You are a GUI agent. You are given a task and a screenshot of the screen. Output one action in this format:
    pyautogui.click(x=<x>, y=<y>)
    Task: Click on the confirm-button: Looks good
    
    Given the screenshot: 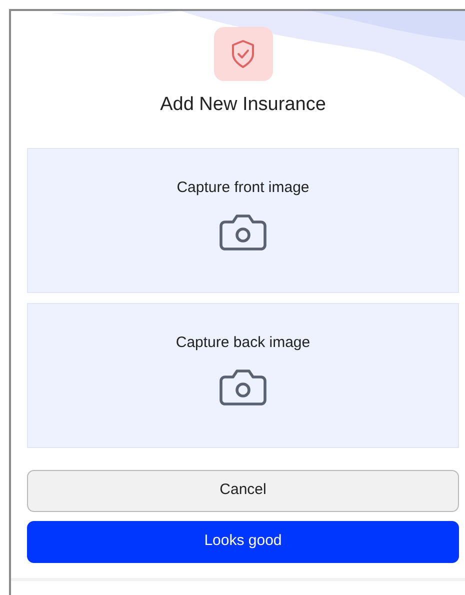 What is the action you would take?
    pyautogui.click(x=243, y=541)
    